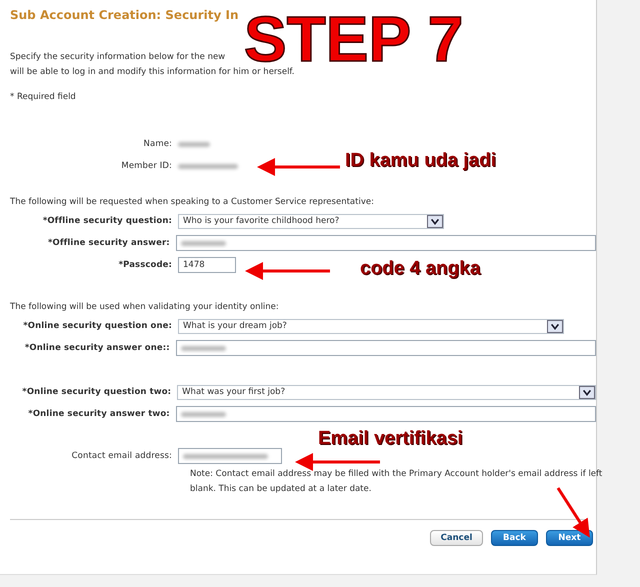 This screenshot has height=587, width=640. What do you see at coordinates (420, 161) in the screenshot?
I see `callout-text: ID kamu uda jadi` at bounding box center [420, 161].